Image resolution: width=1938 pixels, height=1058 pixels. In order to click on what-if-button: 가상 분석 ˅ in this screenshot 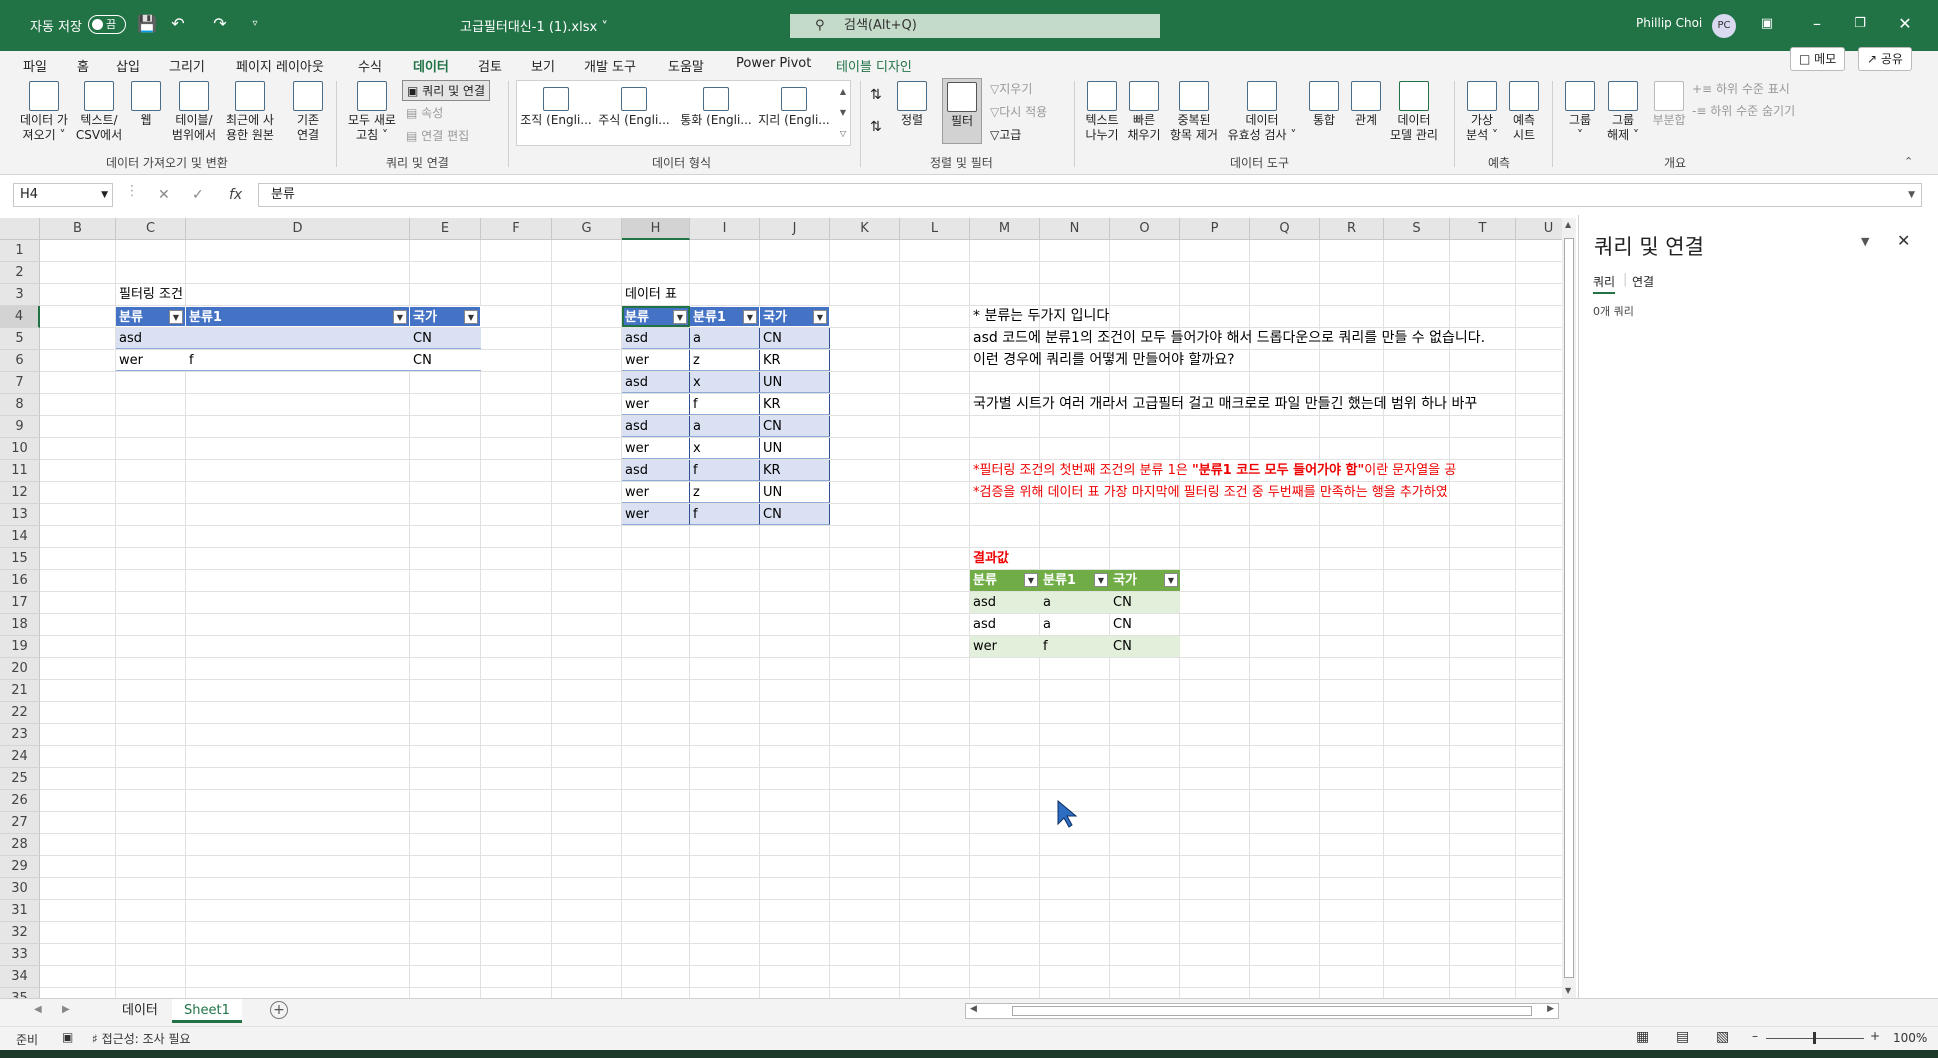, I will do `click(1482, 112)`.